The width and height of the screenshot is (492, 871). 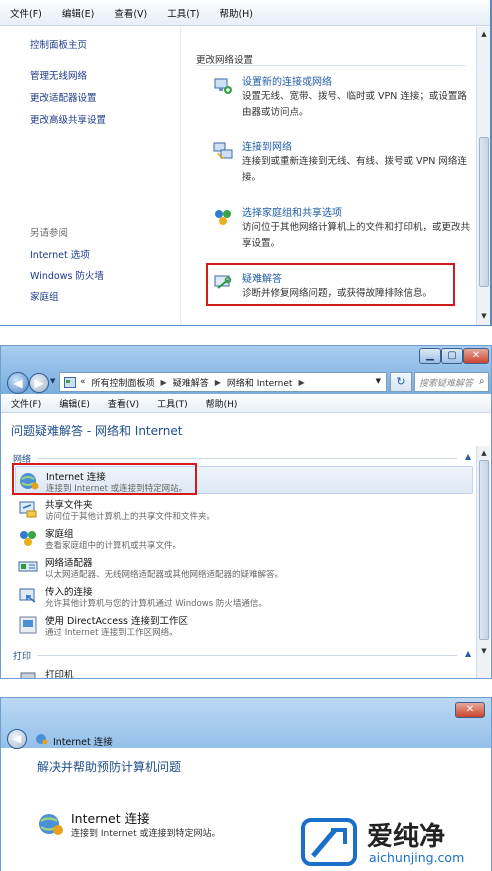 What do you see at coordinates (104, 479) in the screenshot?
I see `highlight-box-internet` at bounding box center [104, 479].